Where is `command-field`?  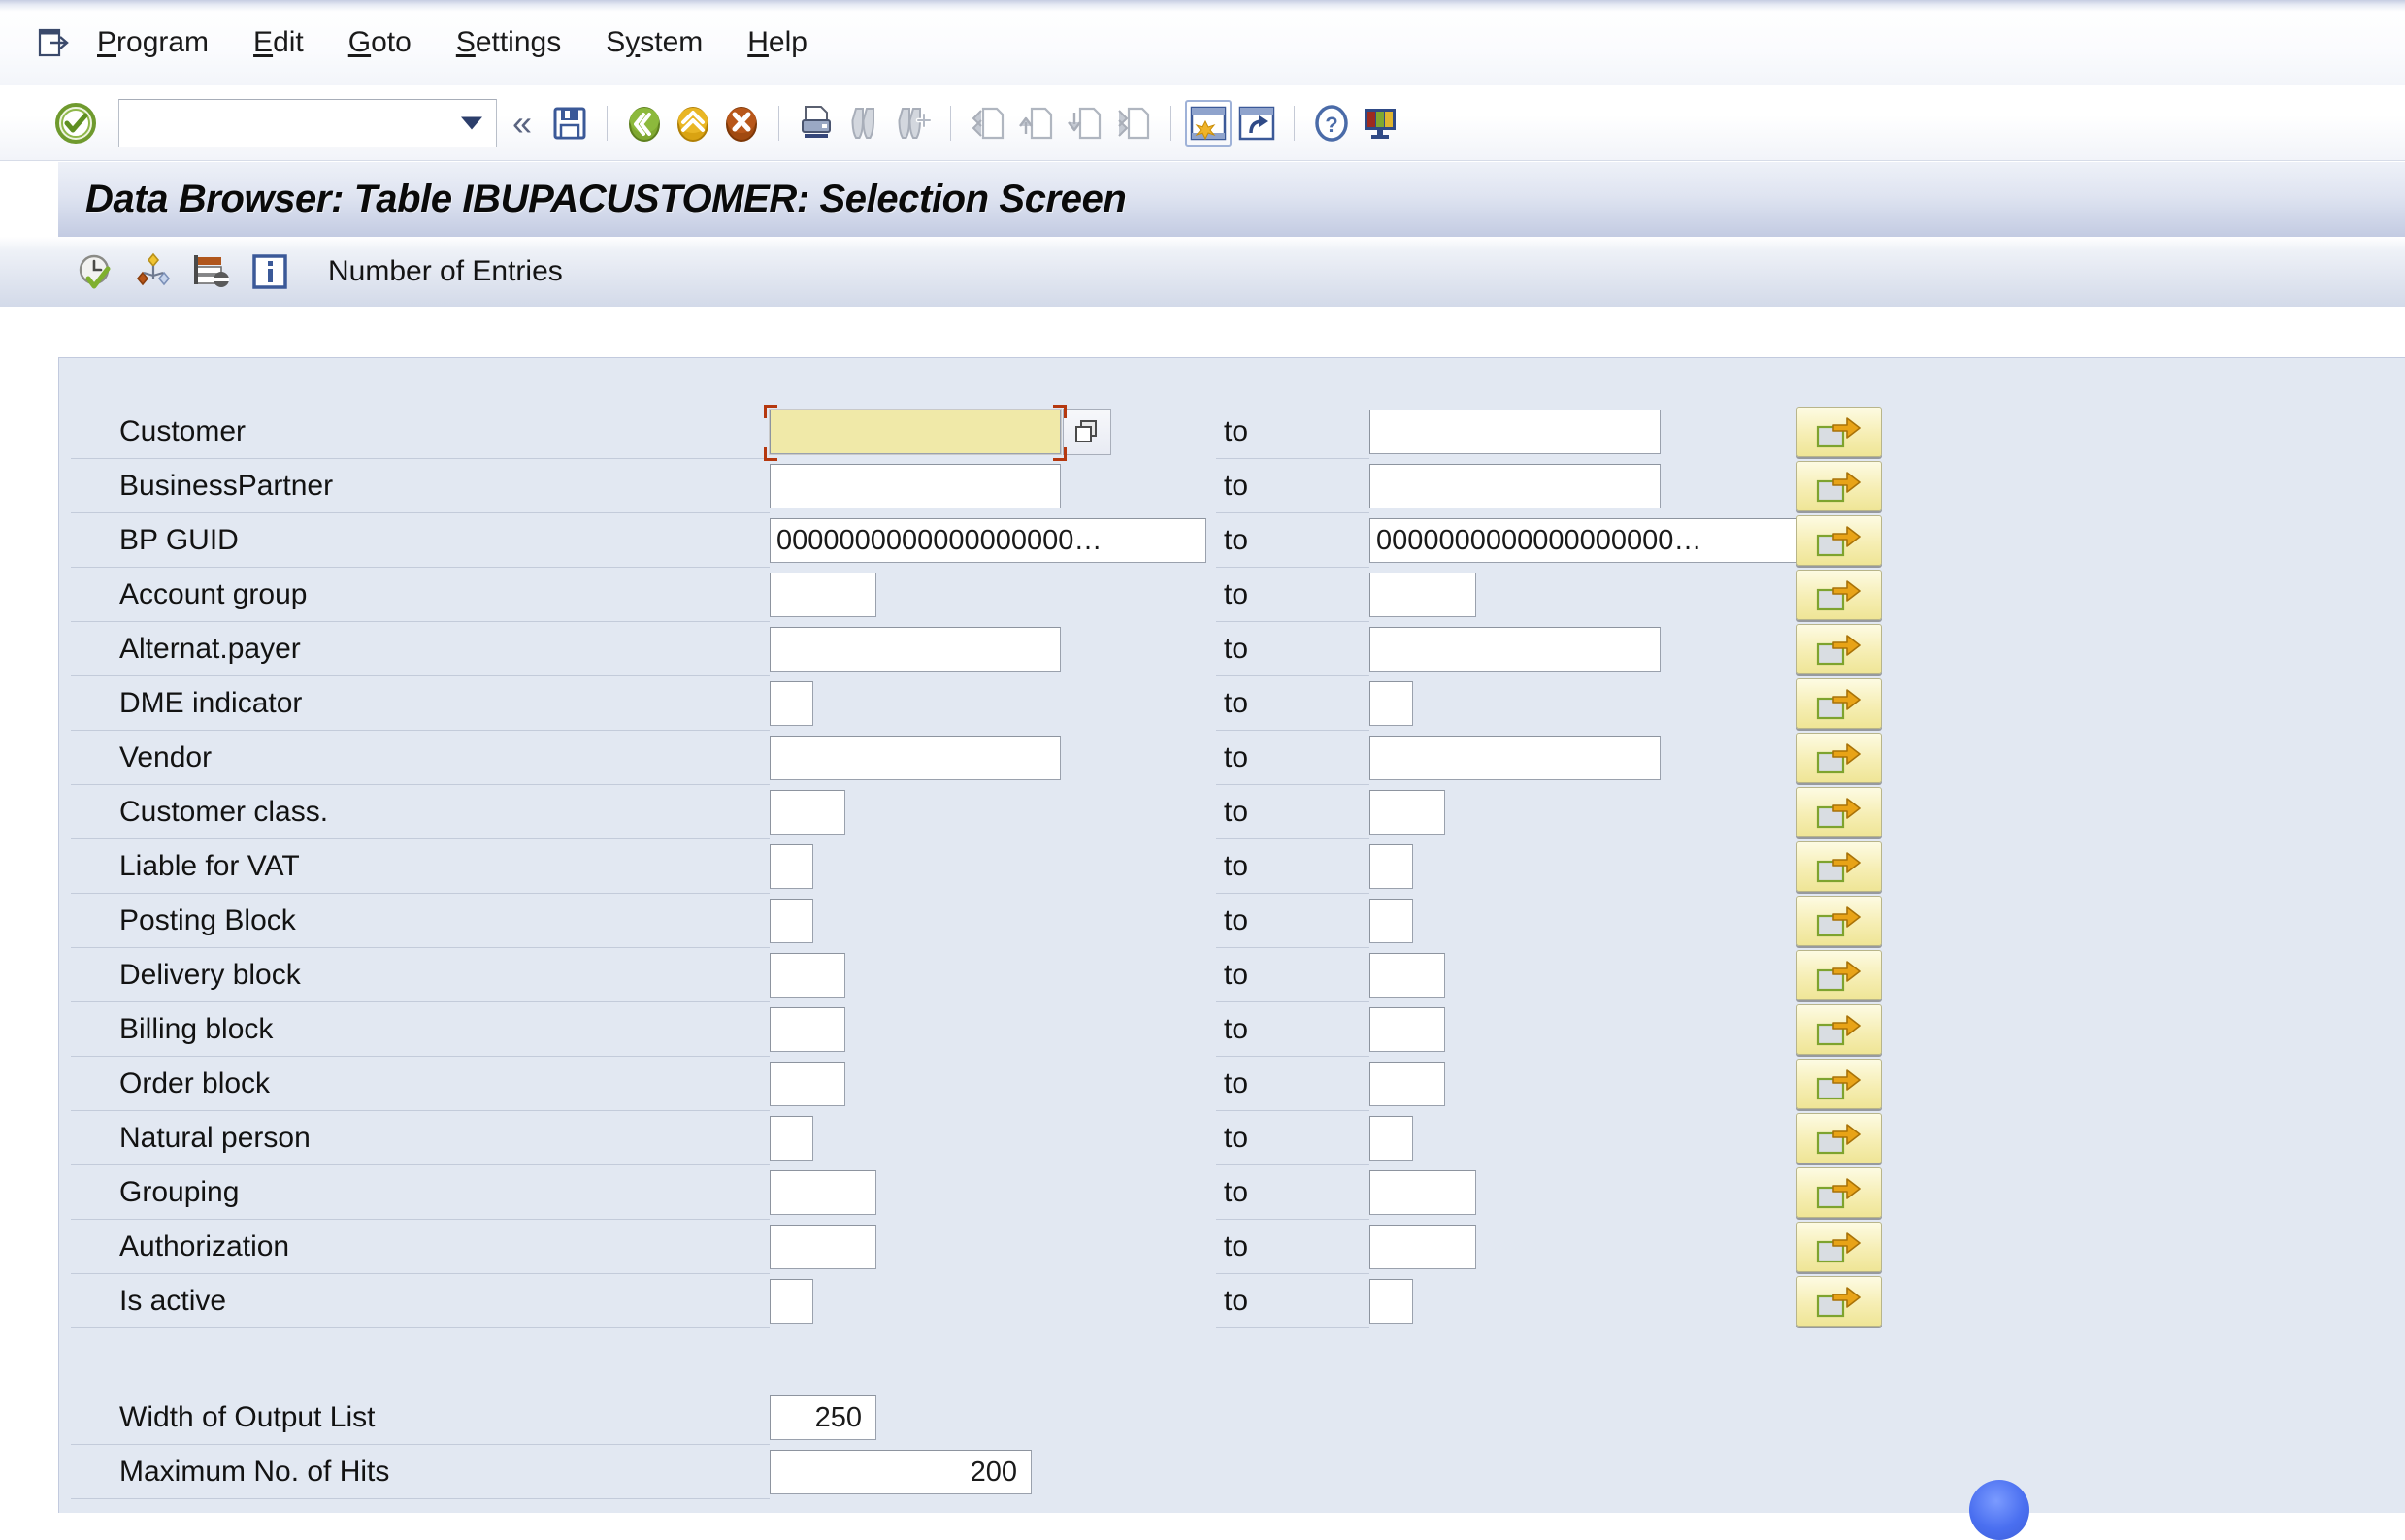 command-field is located at coordinates (307, 123).